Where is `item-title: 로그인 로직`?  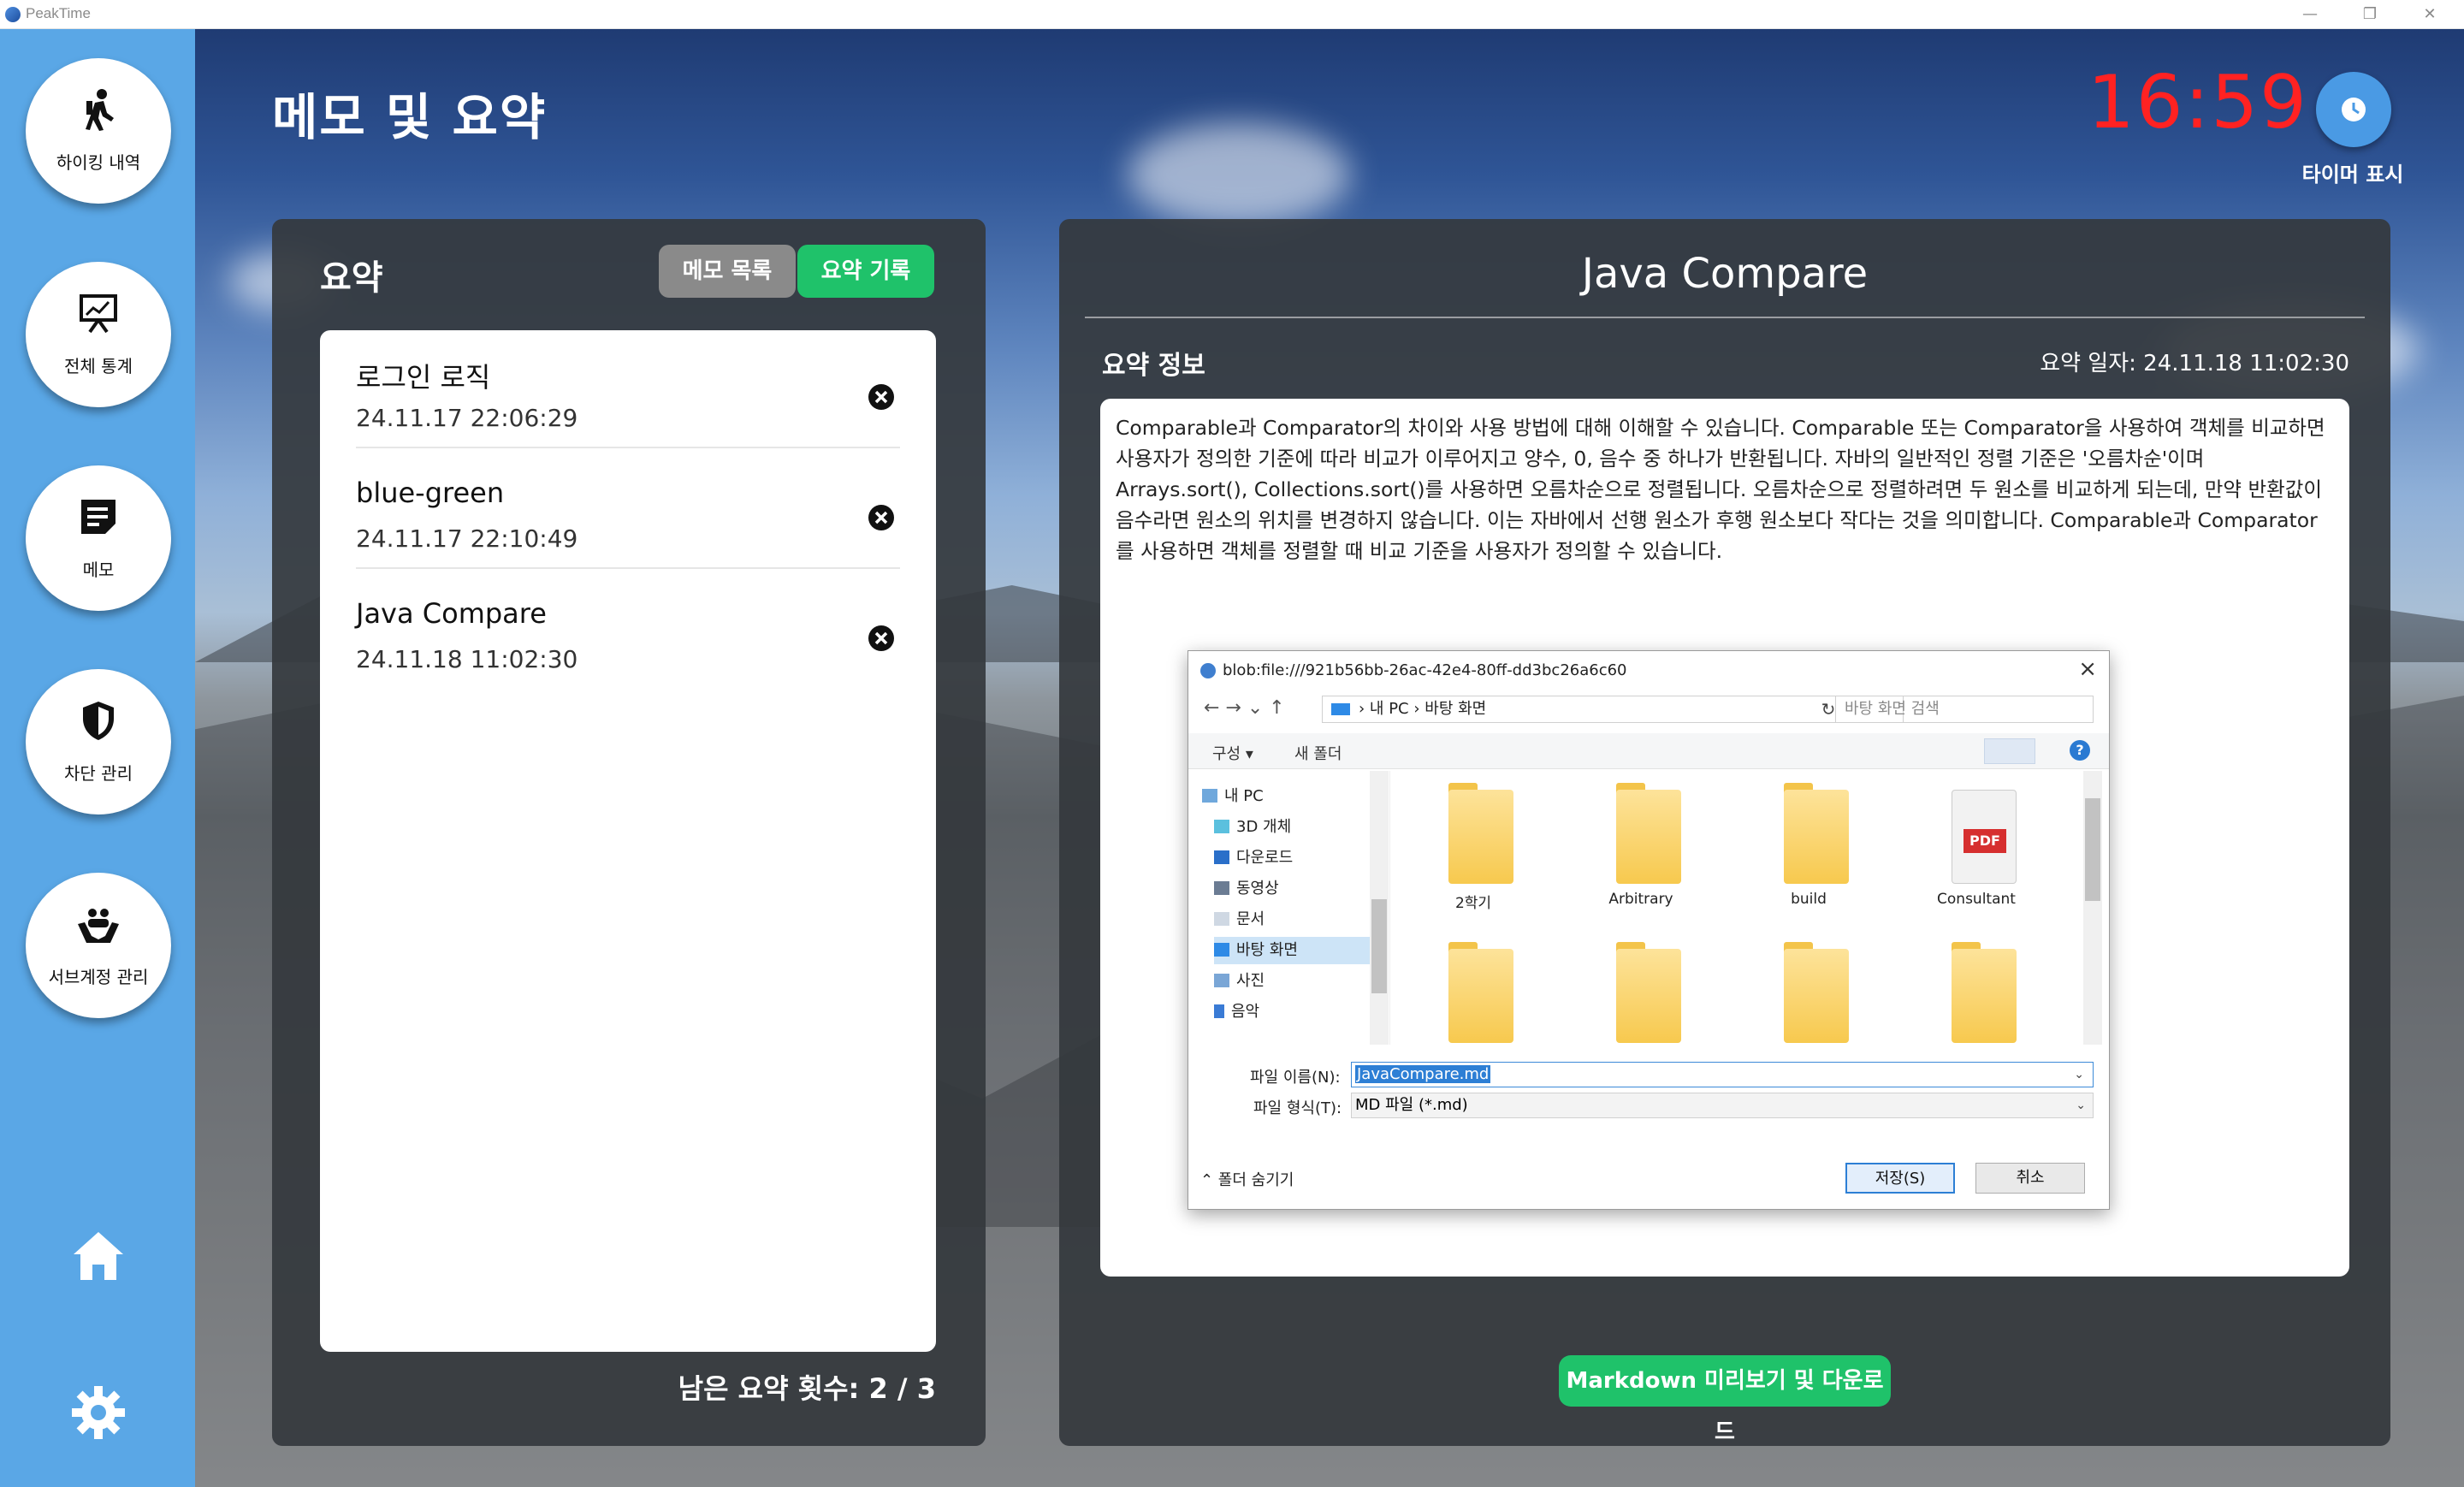 item-title: 로그인 로직 is located at coordinates (423, 377).